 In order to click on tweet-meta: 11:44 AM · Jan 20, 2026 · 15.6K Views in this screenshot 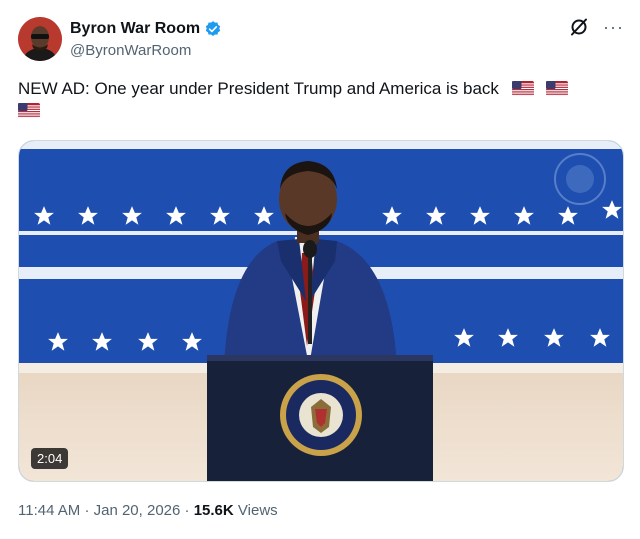, I will do `click(148, 510)`.